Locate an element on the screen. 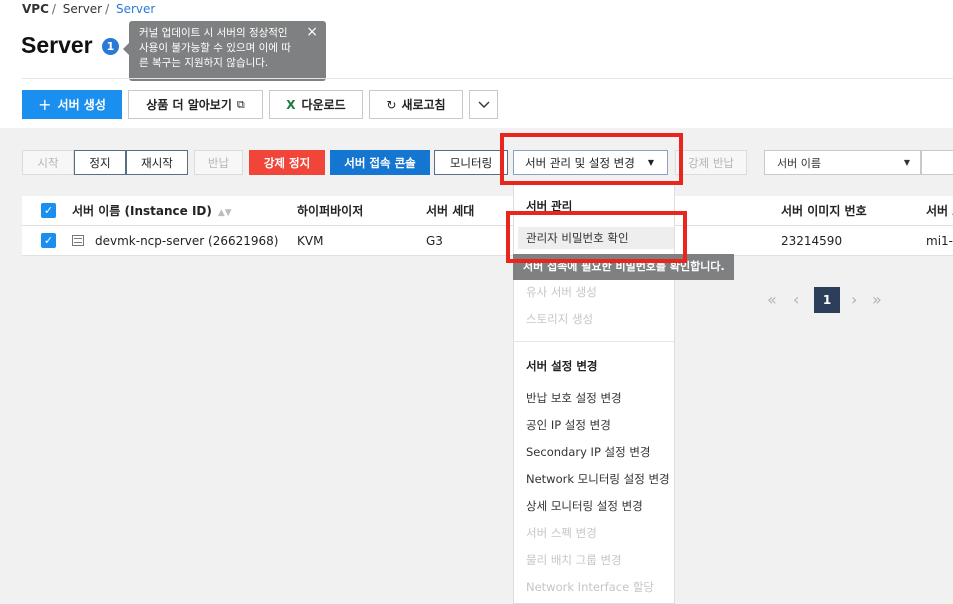 The width and height of the screenshot is (953, 604). stop-button: 정지 is located at coordinates (100, 162).